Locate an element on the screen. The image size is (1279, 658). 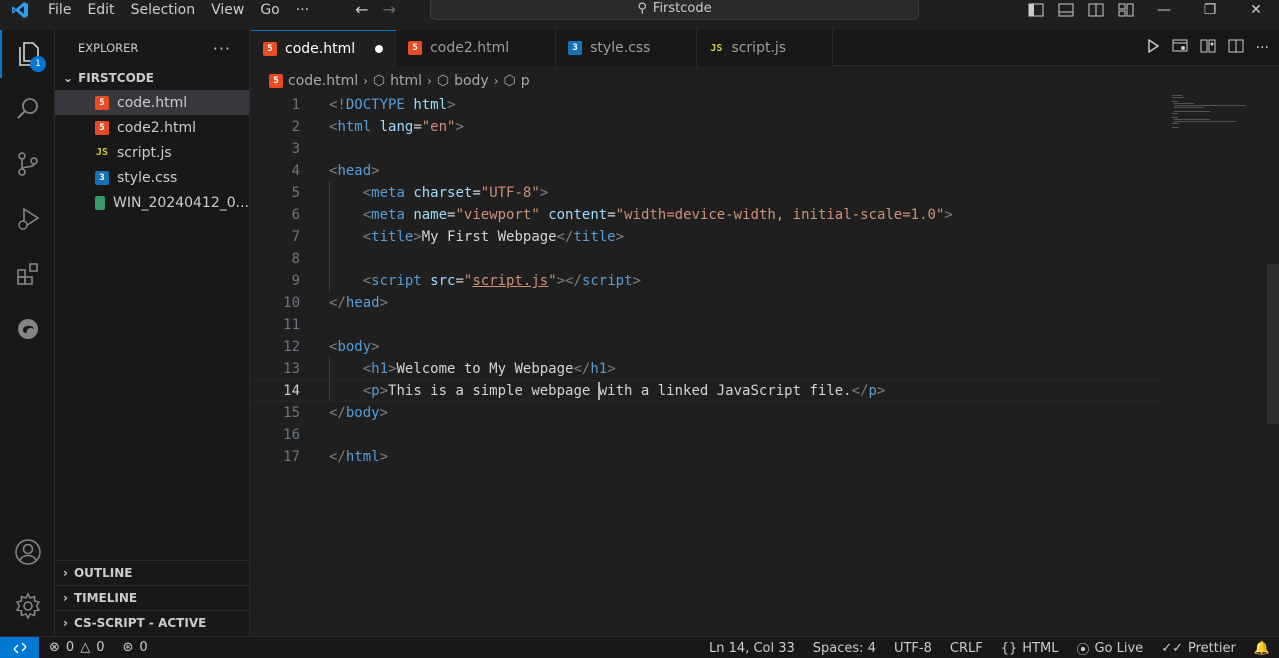
line-number: 13 is located at coordinates (291, 369).